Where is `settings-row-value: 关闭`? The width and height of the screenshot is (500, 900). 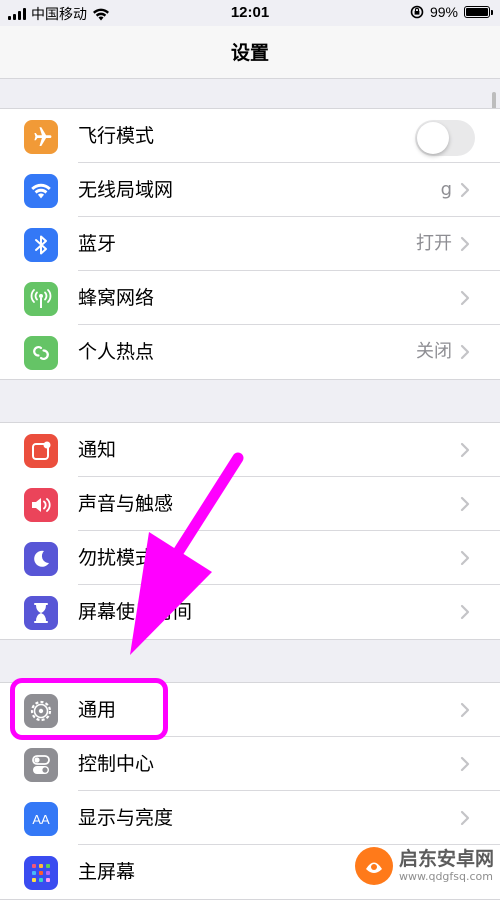 settings-row-value: 关闭 is located at coordinates (434, 351).